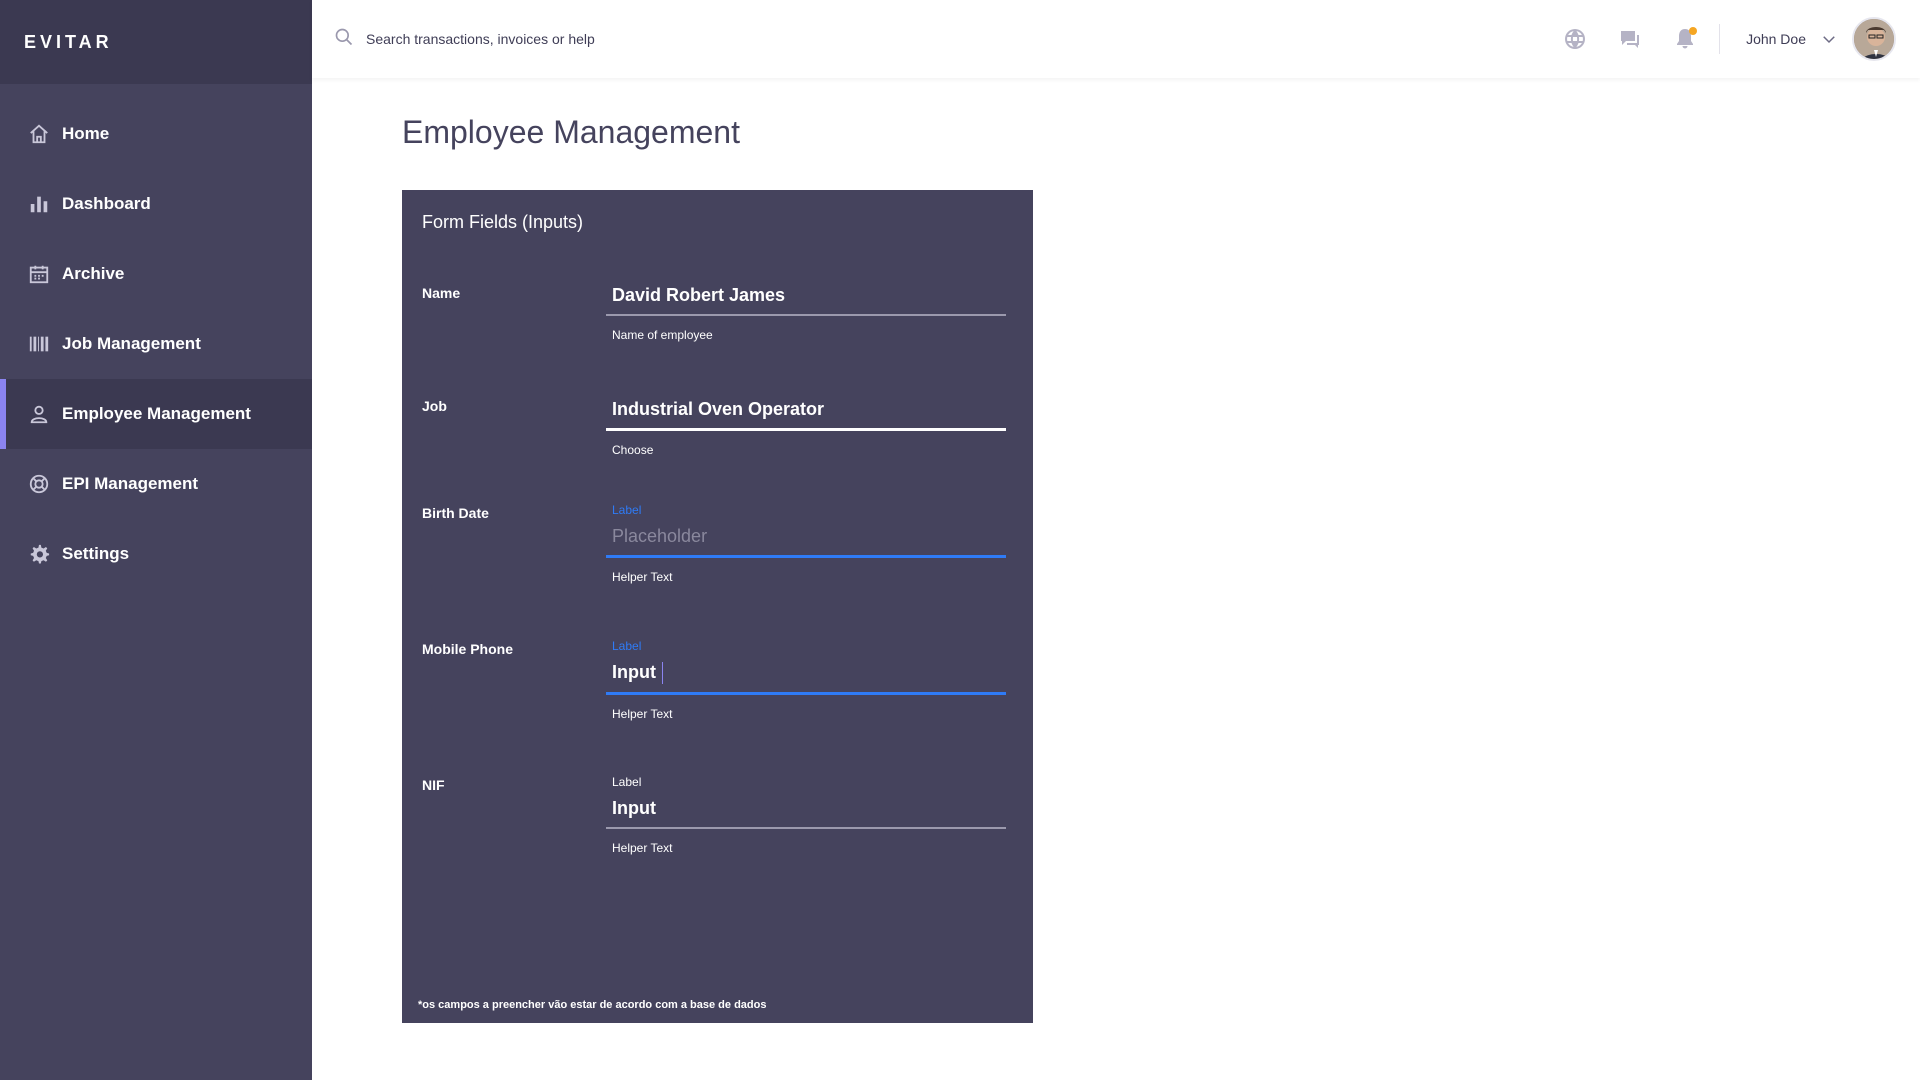 Image resolution: width=1920 pixels, height=1080 pixels. What do you see at coordinates (68, 41) in the screenshot?
I see `brand-name: EVITAR` at bounding box center [68, 41].